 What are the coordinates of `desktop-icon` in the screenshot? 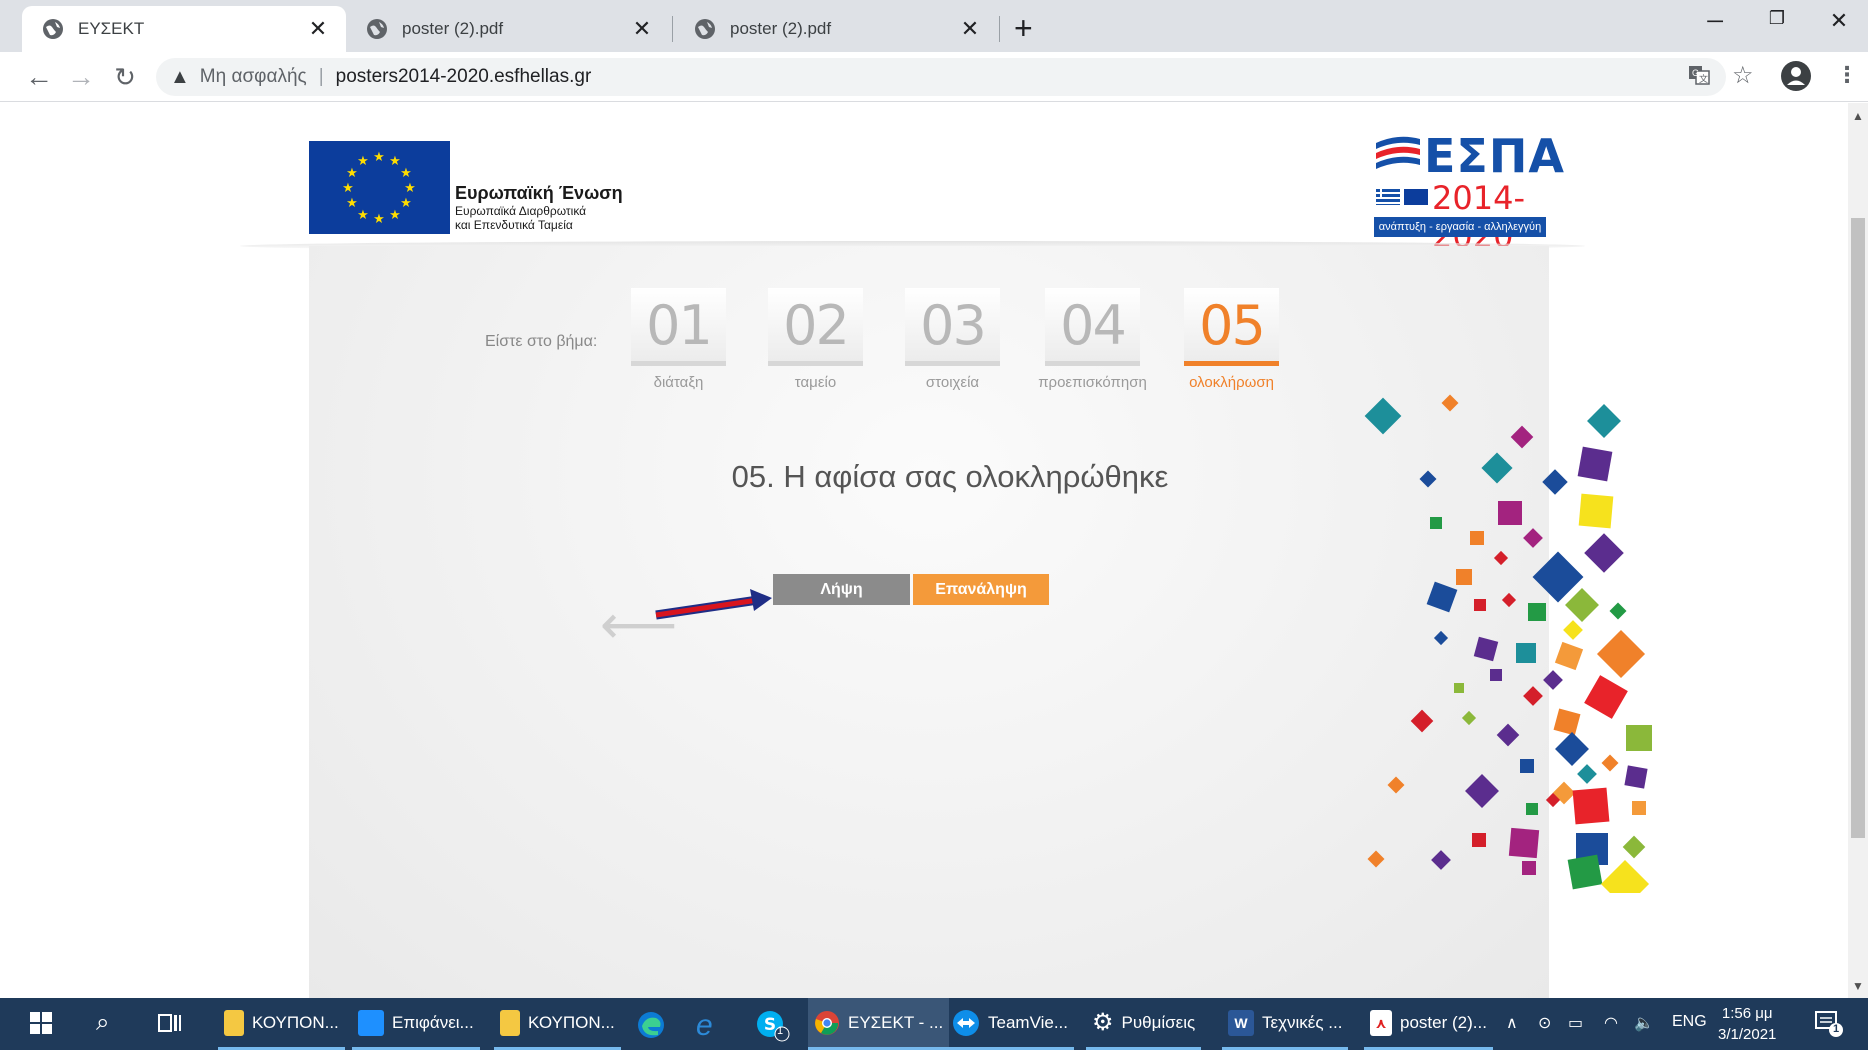 It's located at (371, 1022).